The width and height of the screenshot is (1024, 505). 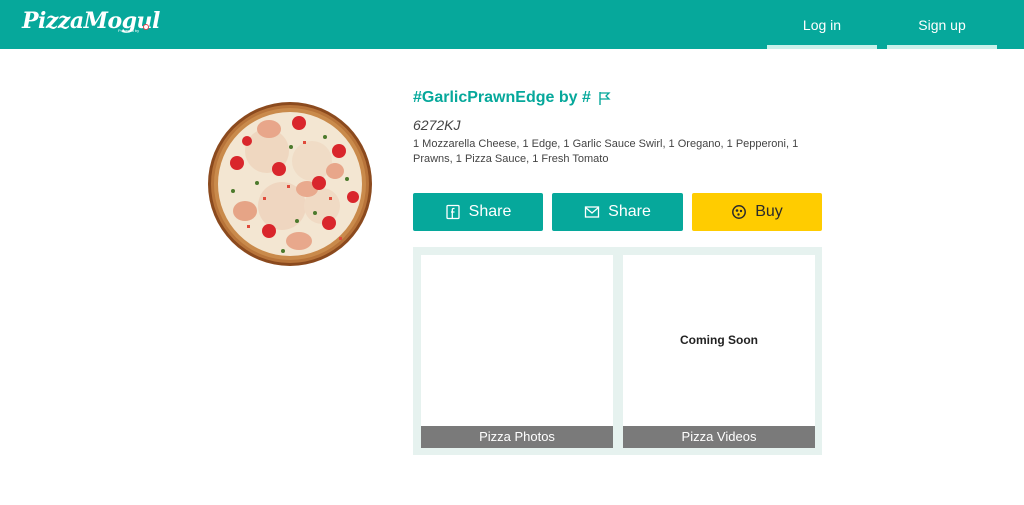 I want to click on videos-label: Pizza Videos, so click(x=719, y=437).